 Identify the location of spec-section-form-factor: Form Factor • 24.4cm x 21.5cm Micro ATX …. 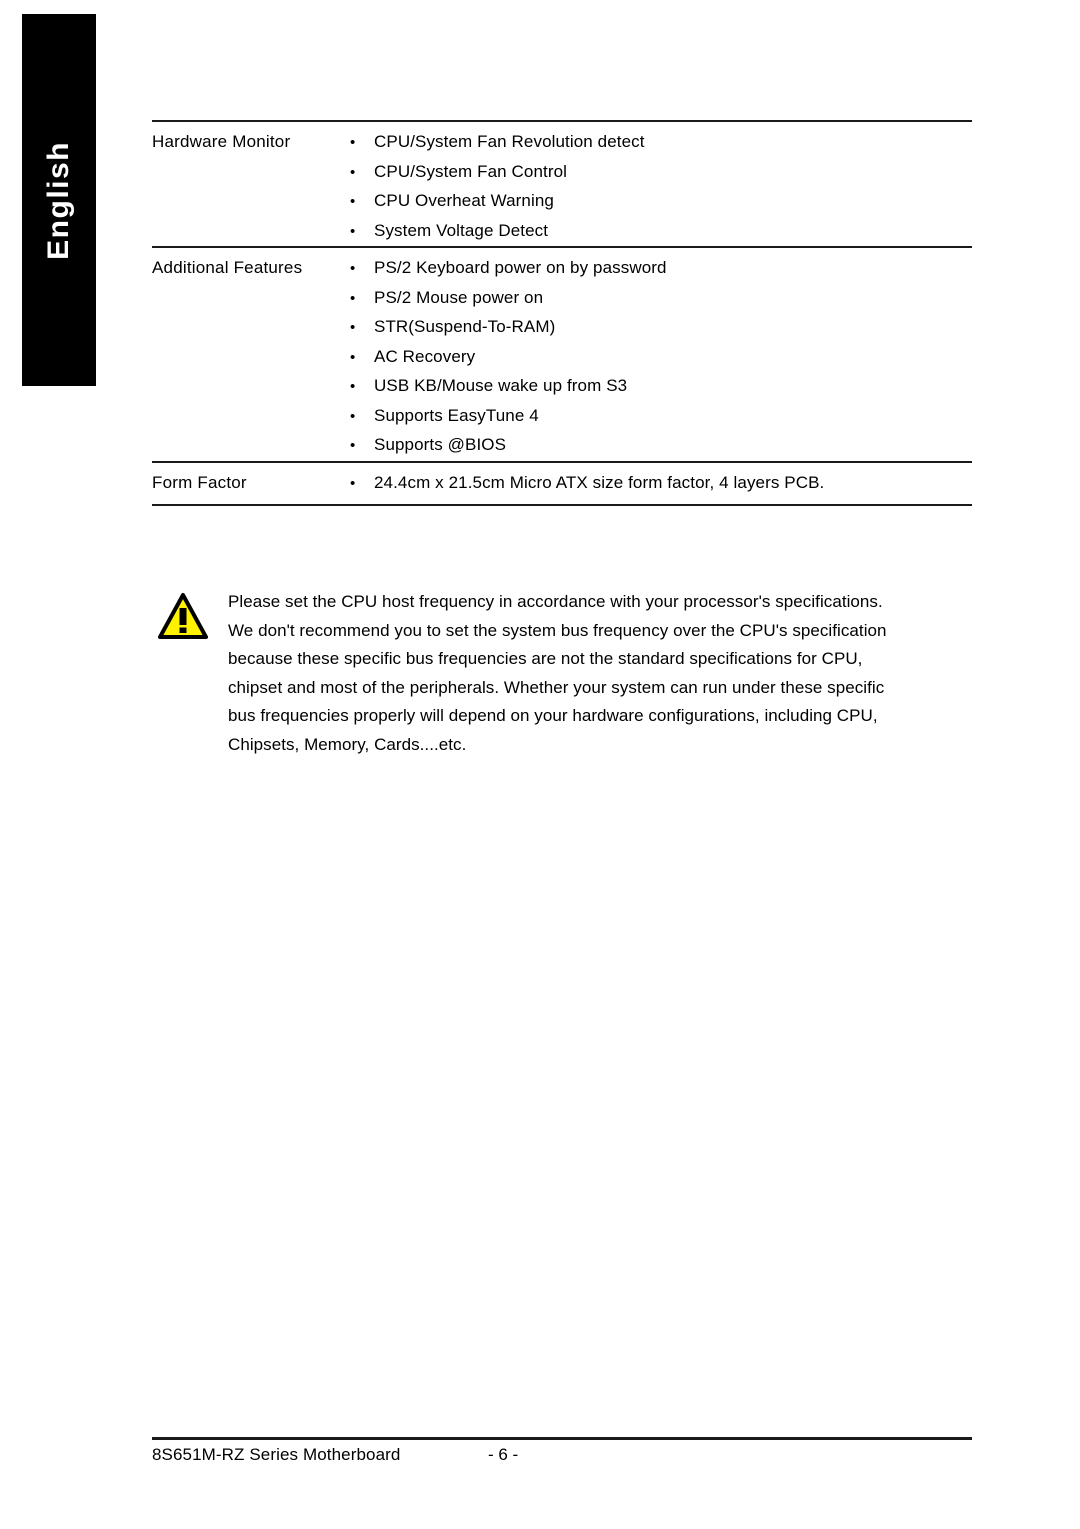
(562, 483).